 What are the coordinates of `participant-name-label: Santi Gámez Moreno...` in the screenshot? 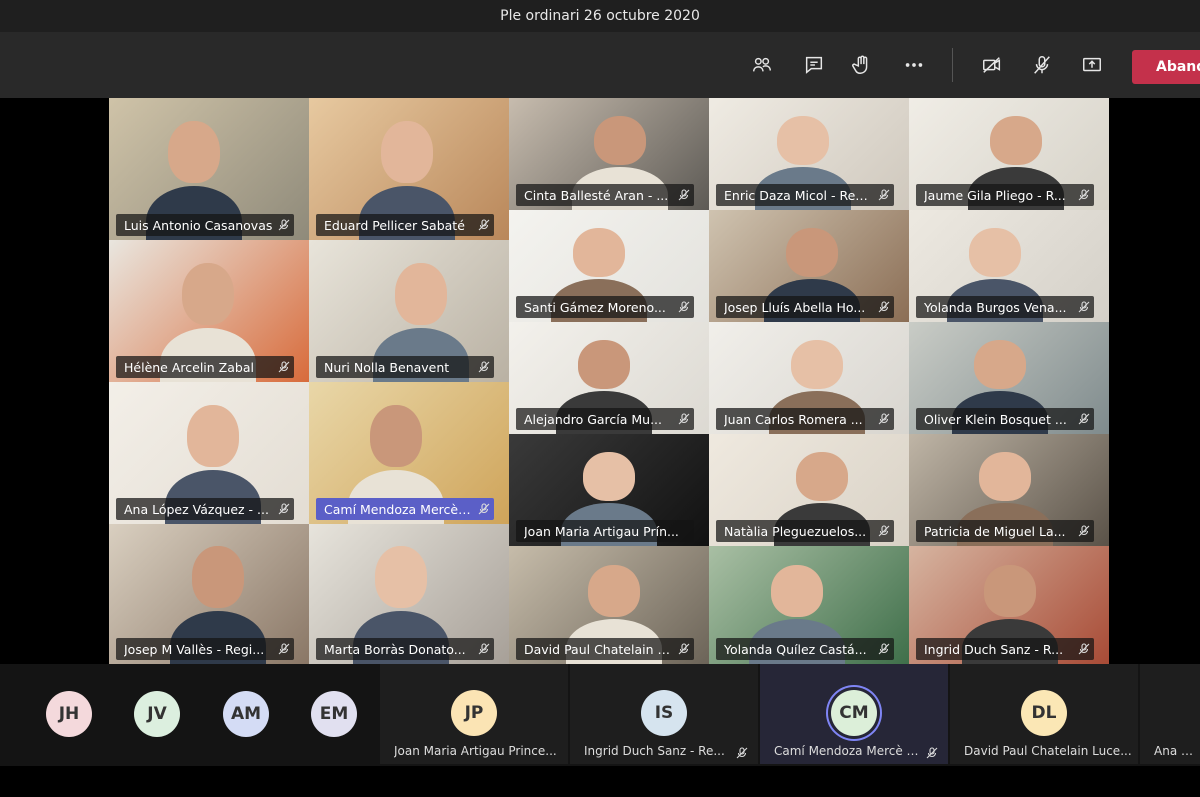 It's located at (605, 307).